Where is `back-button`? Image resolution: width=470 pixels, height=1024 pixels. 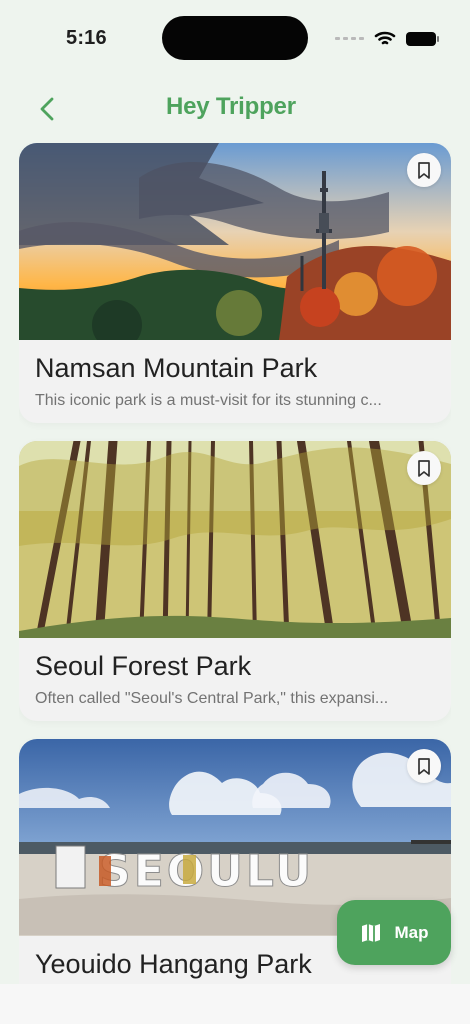 back-button is located at coordinates (47, 109).